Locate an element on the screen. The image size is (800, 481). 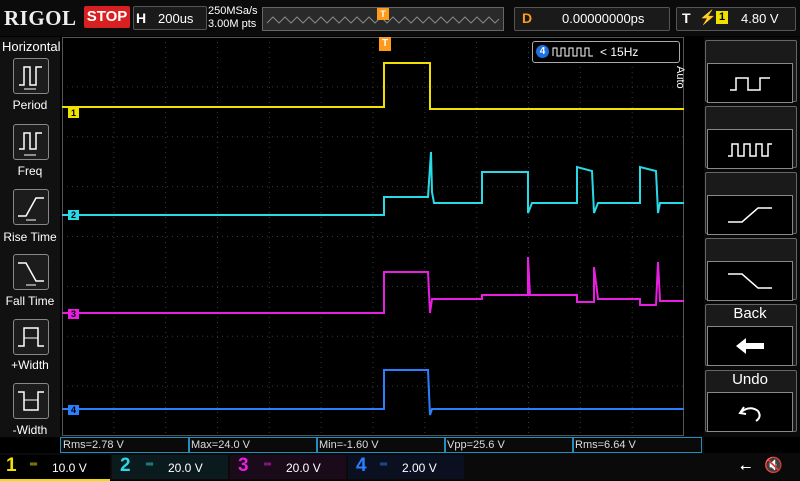
channel-3-trace is located at coordinates (373, 285).